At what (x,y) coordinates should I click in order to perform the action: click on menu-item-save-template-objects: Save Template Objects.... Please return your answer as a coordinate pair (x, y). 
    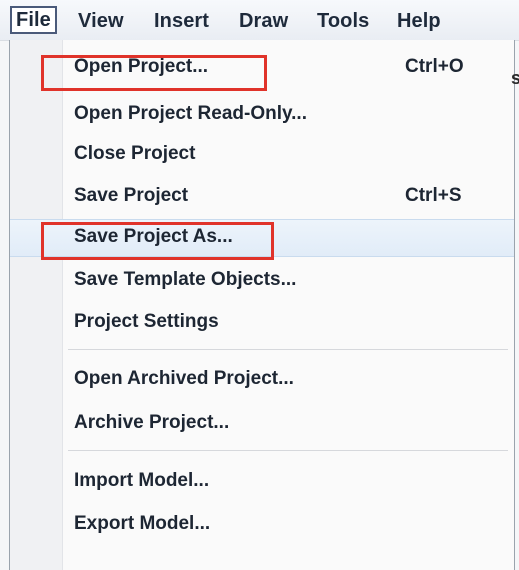
    Looking at the image, I should click on (262, 282).